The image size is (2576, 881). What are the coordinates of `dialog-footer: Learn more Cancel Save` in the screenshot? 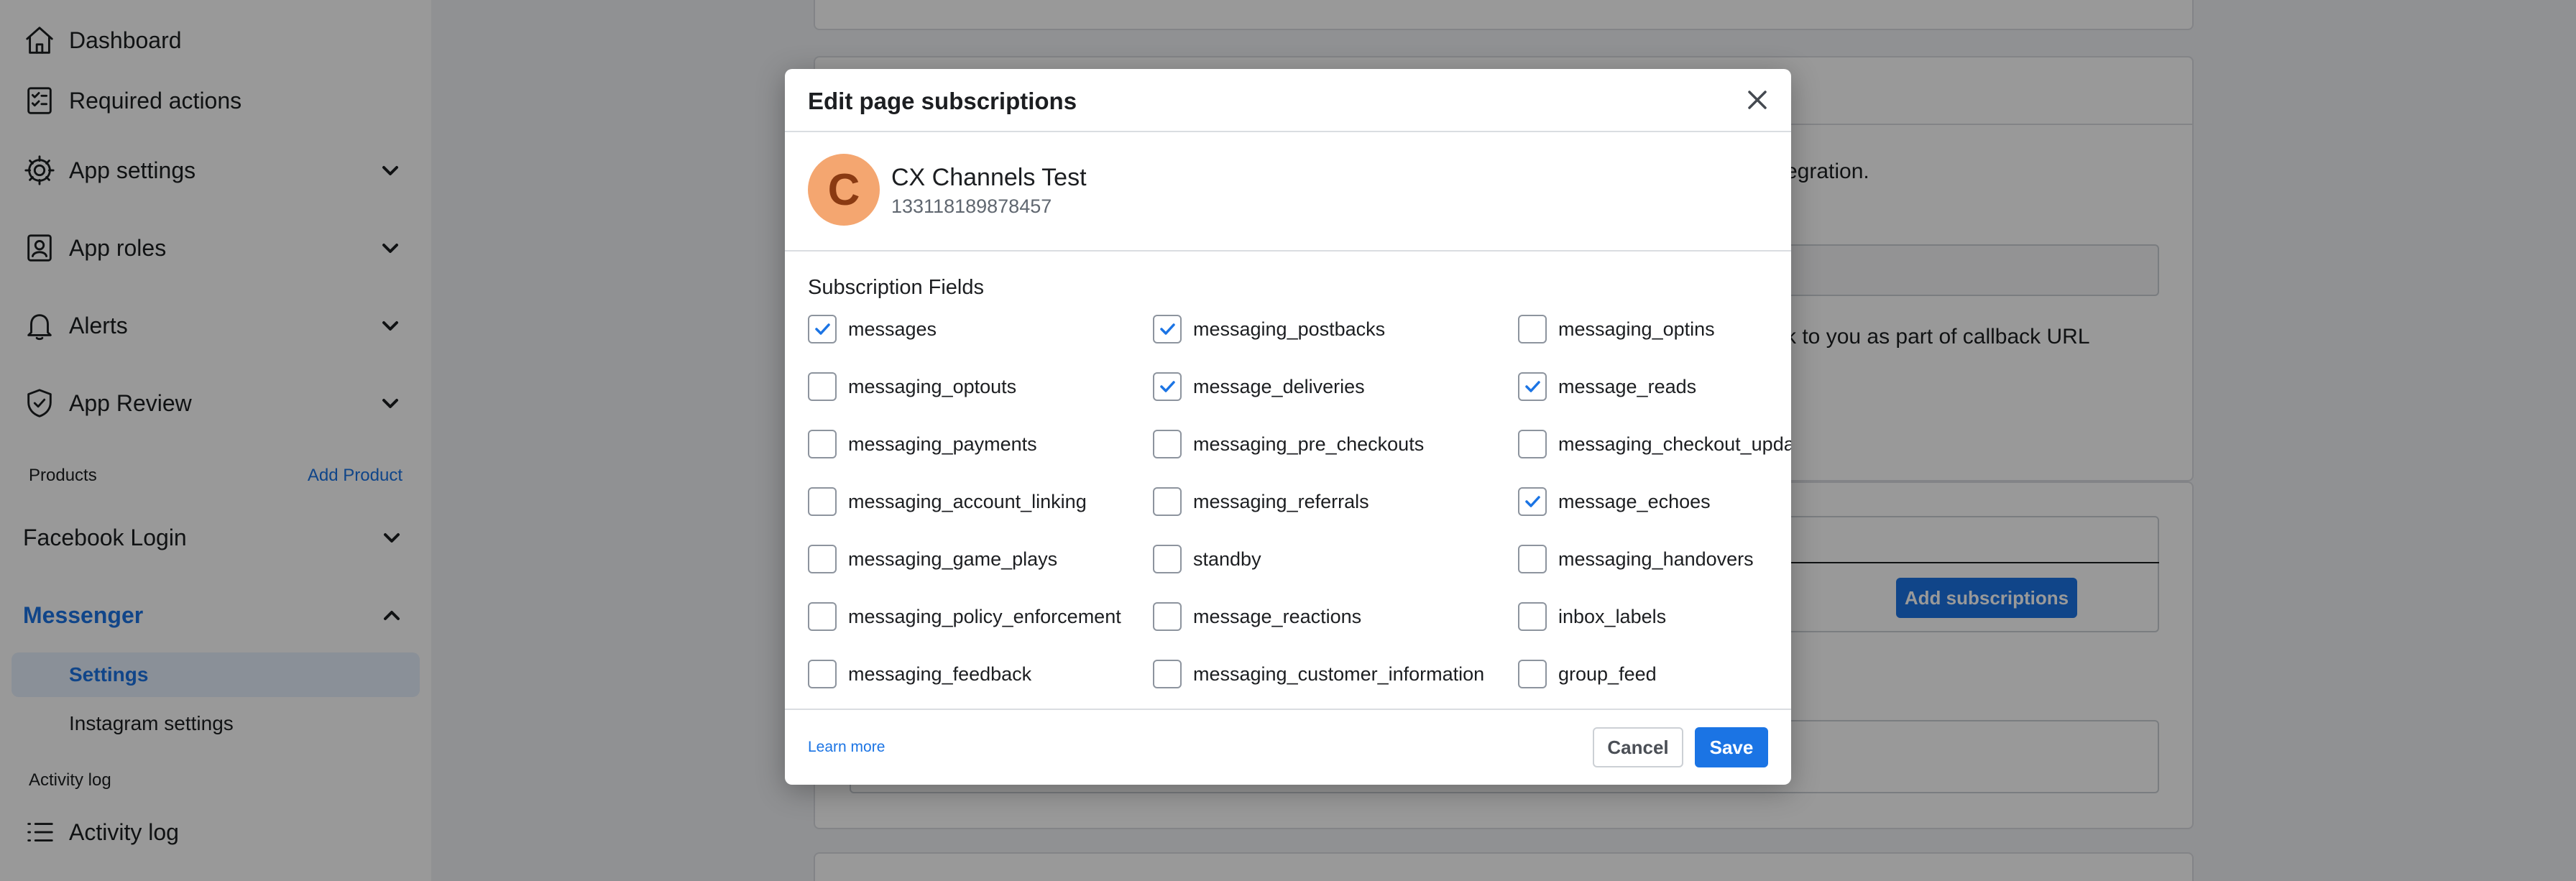 It's located at (1288, 747).